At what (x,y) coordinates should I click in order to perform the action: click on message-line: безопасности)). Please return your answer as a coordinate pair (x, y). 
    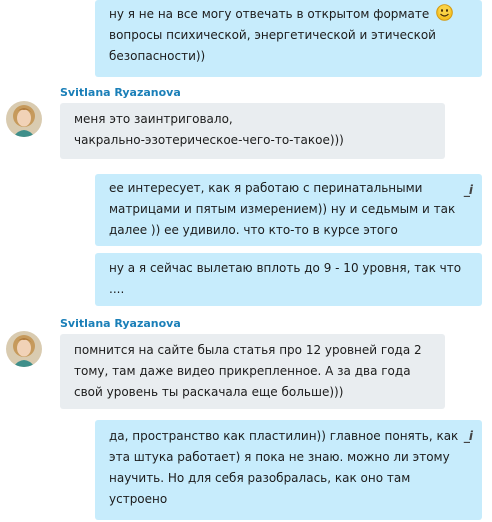
    Looking at the image, I should click on (157, 56).